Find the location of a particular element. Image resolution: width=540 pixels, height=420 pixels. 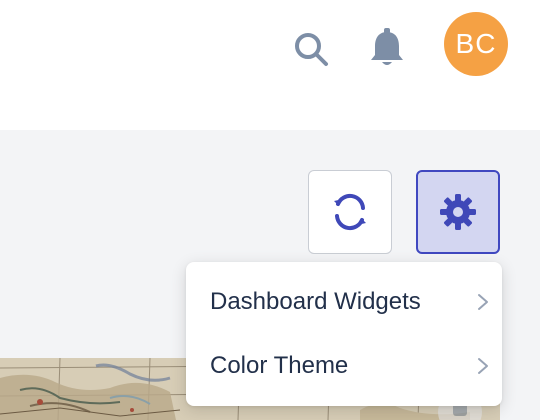

search-icon is located at coordinates (311, 49).